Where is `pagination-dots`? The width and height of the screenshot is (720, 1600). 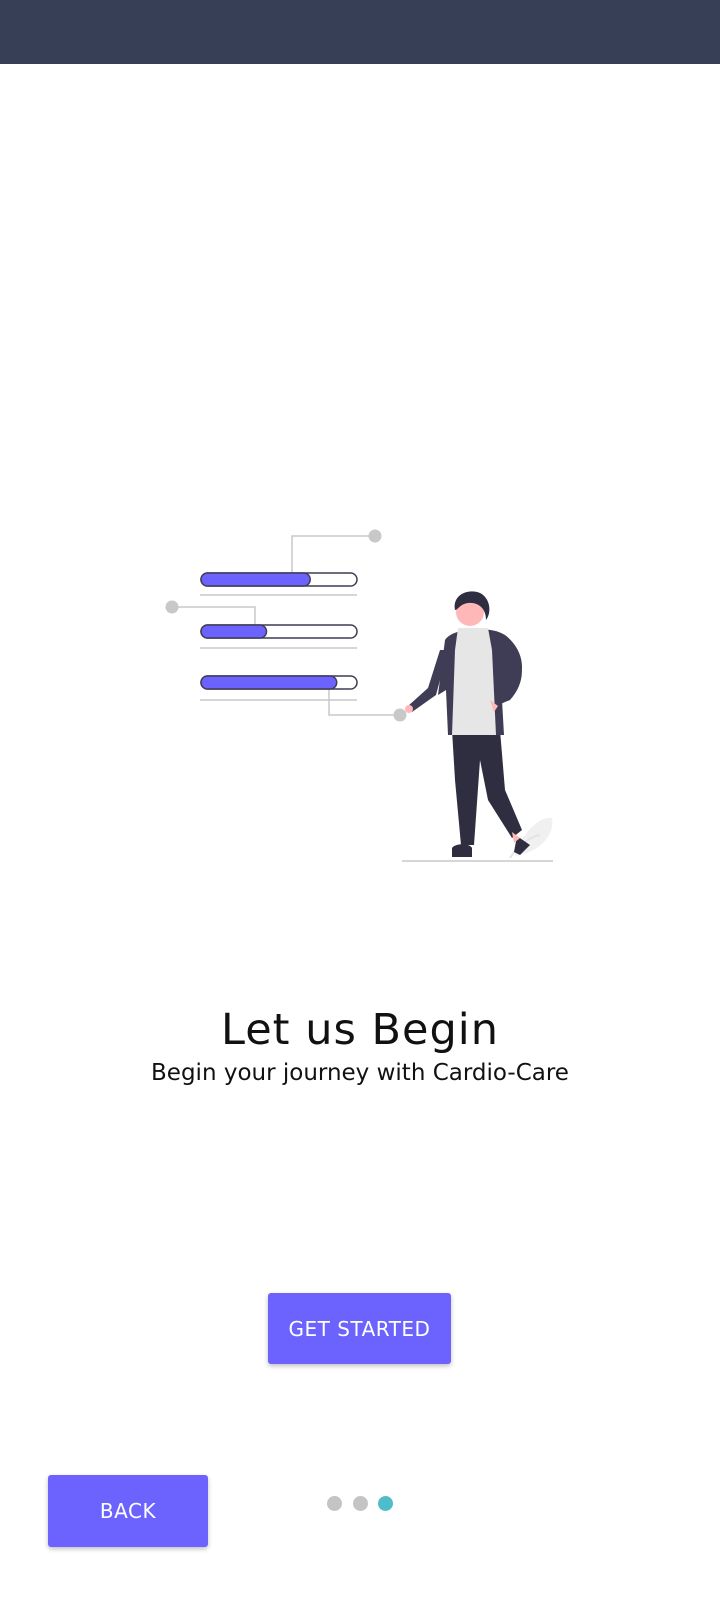
pagination-dots is located at coordinates (360, 1503).